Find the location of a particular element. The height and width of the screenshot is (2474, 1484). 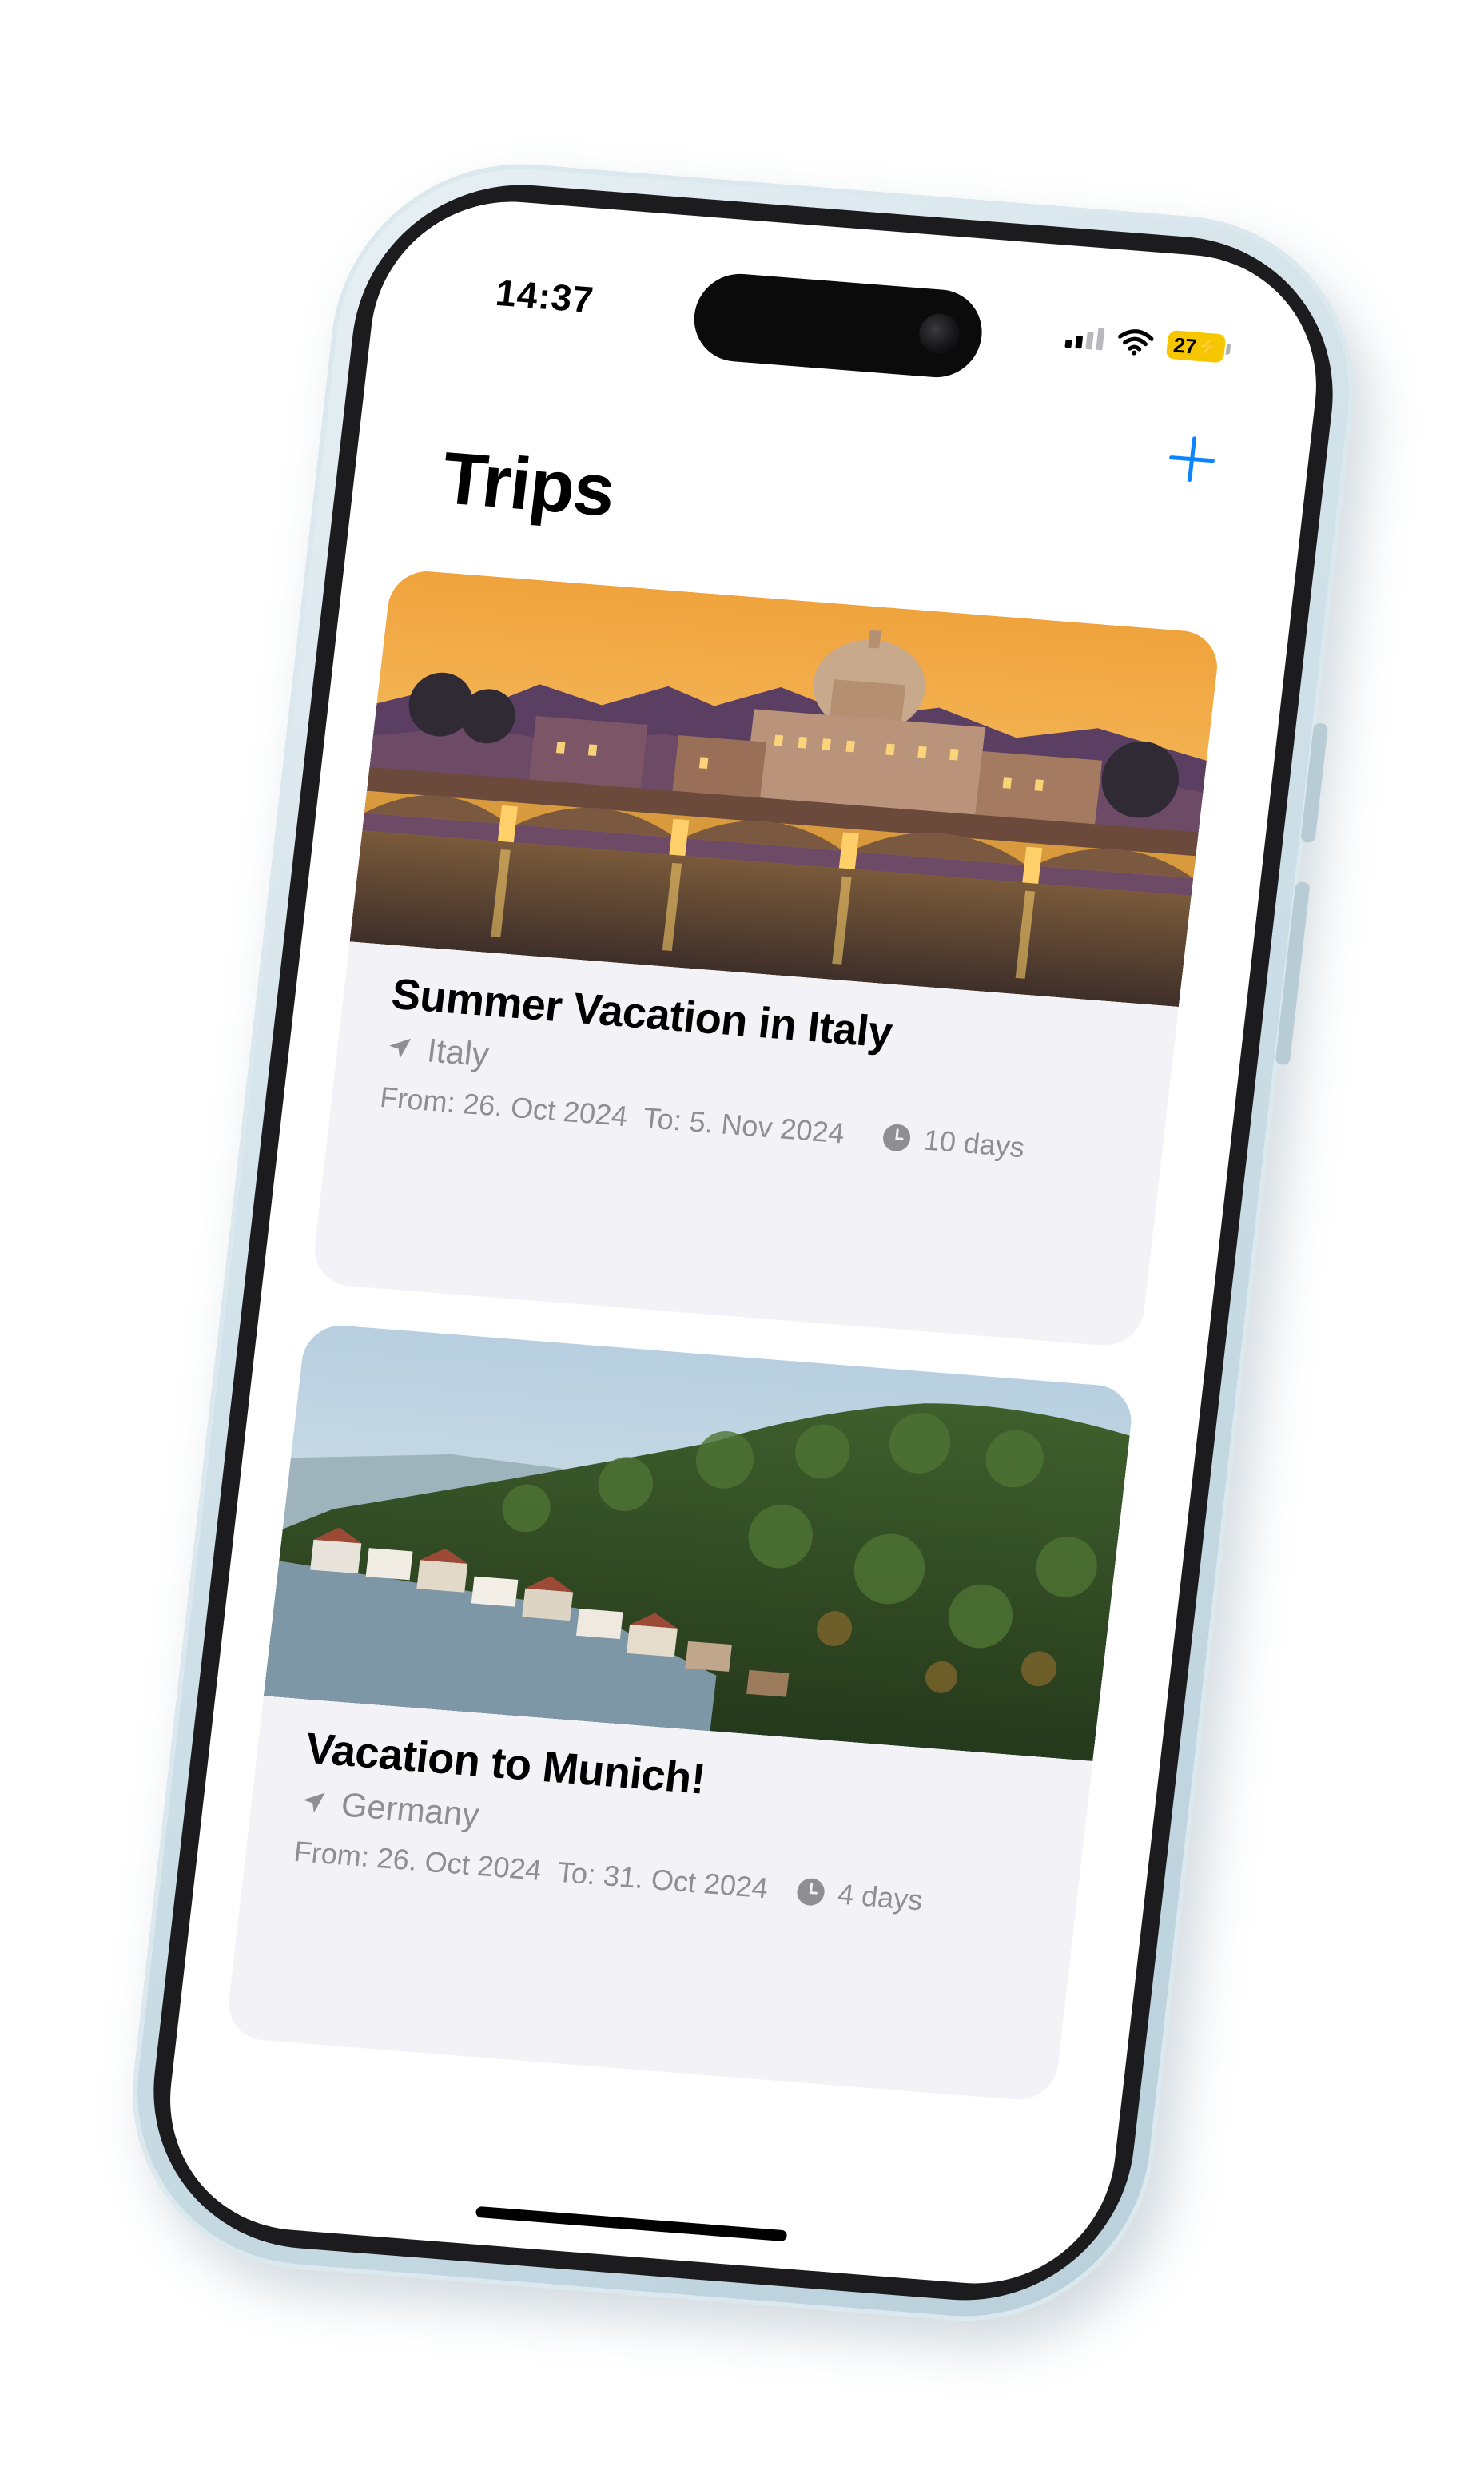

trip-duration-label: 4 days is located at coordinates (880, 1897).